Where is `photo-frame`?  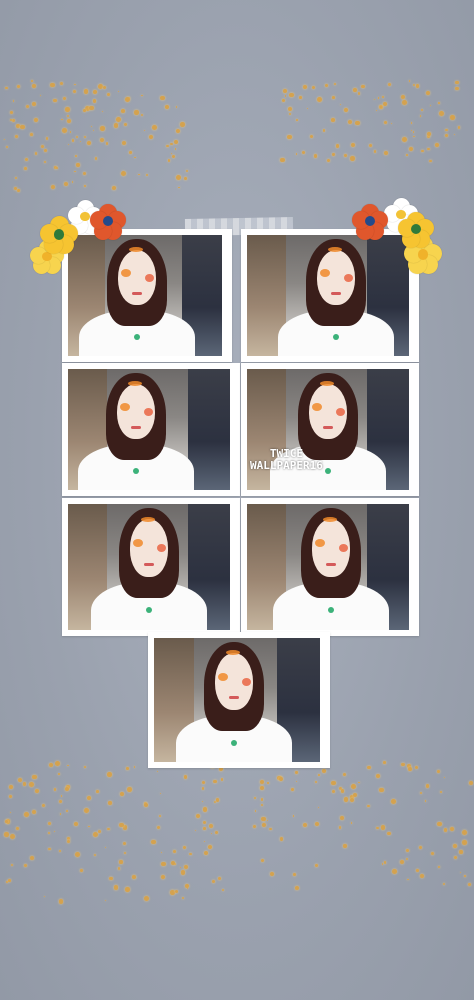
photo-frame is located at coordinates (151, 567).